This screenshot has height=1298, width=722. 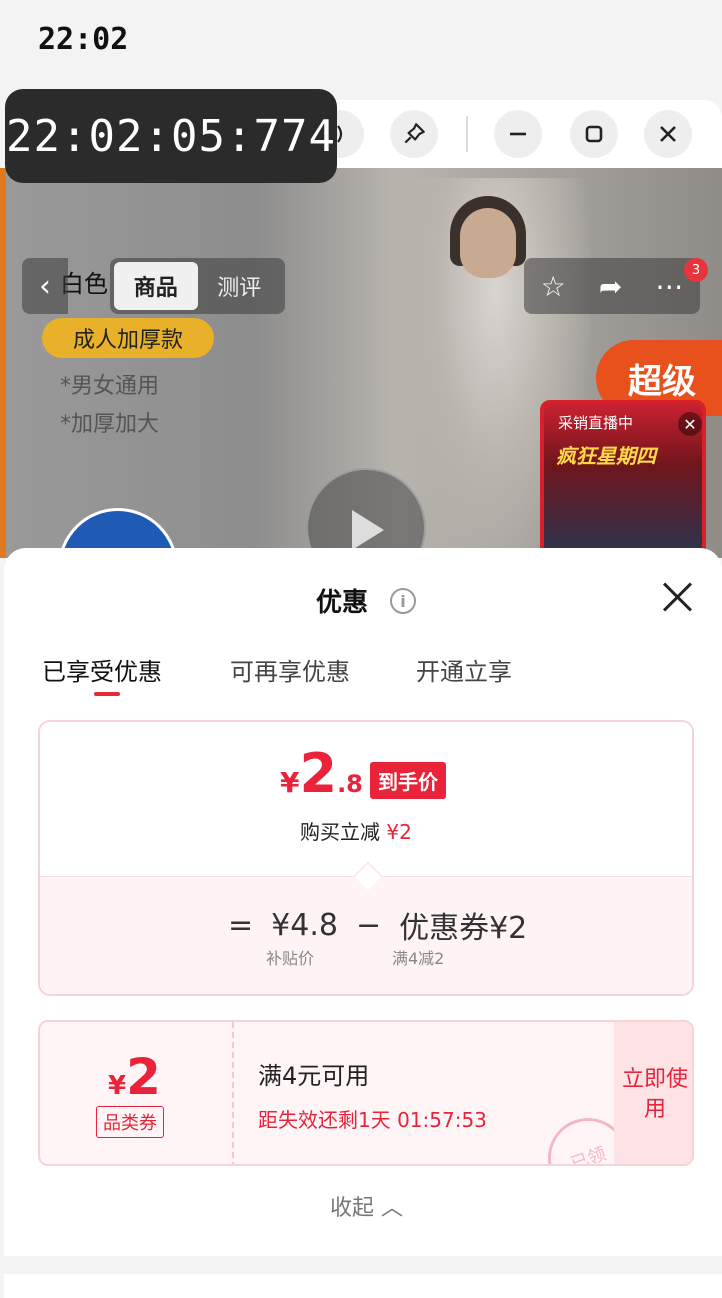 What do you see at coordinates (403, 601) in the screenshot?
I see `info-icon: i` at bounding box center [403, 601].